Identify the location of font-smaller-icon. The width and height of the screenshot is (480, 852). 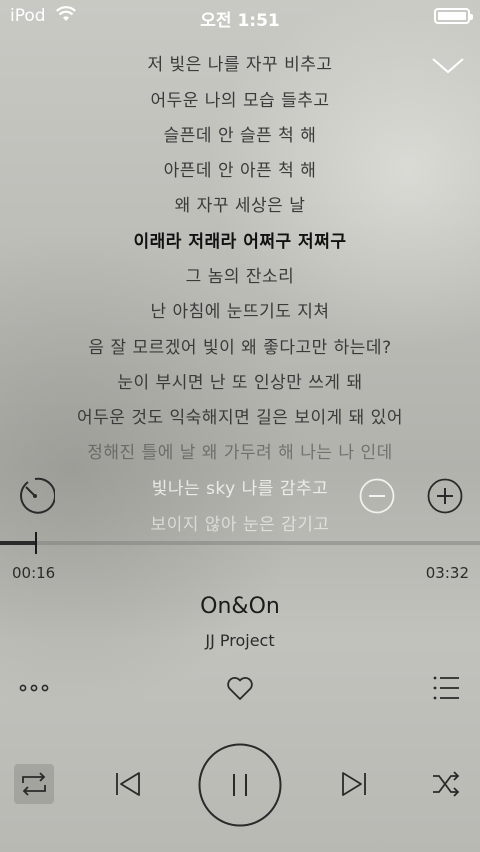
(377, 496).